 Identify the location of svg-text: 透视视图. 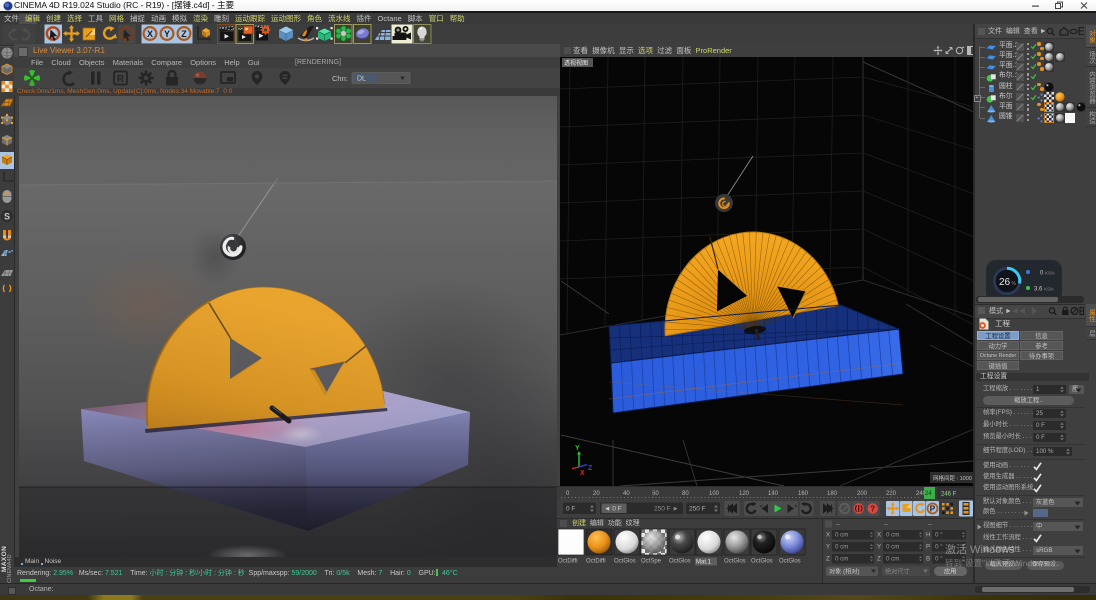
(576, 63).